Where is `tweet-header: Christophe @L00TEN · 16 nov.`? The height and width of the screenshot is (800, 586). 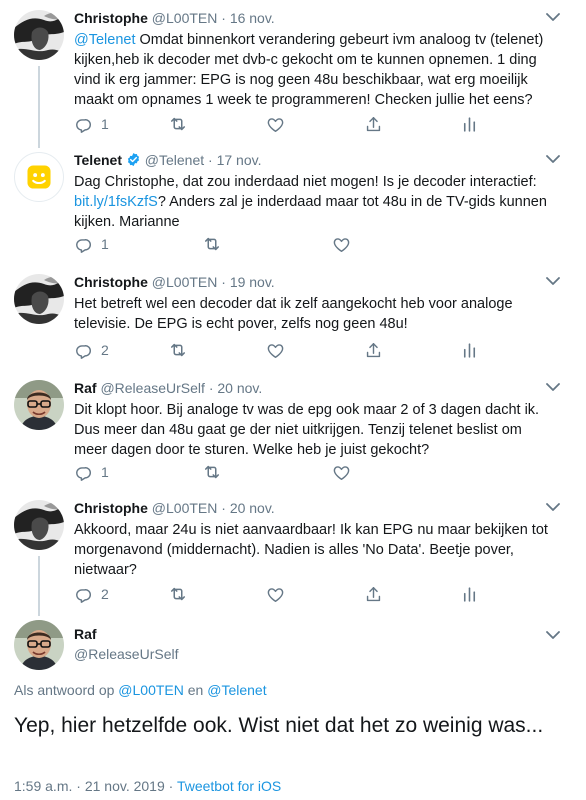
tweet-header: Christophe @L00TEN · 16 nov. is located at coordinates (174, 18).